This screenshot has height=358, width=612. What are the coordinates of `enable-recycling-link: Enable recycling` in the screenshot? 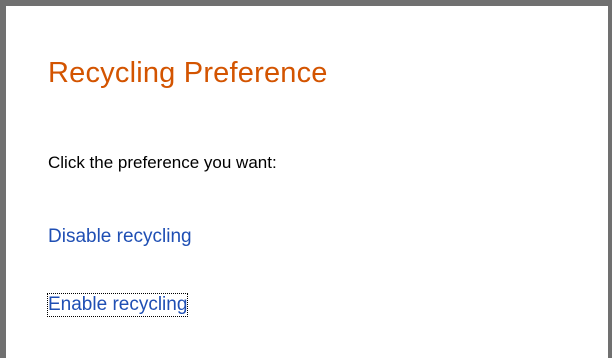 It's located at (117, 305).